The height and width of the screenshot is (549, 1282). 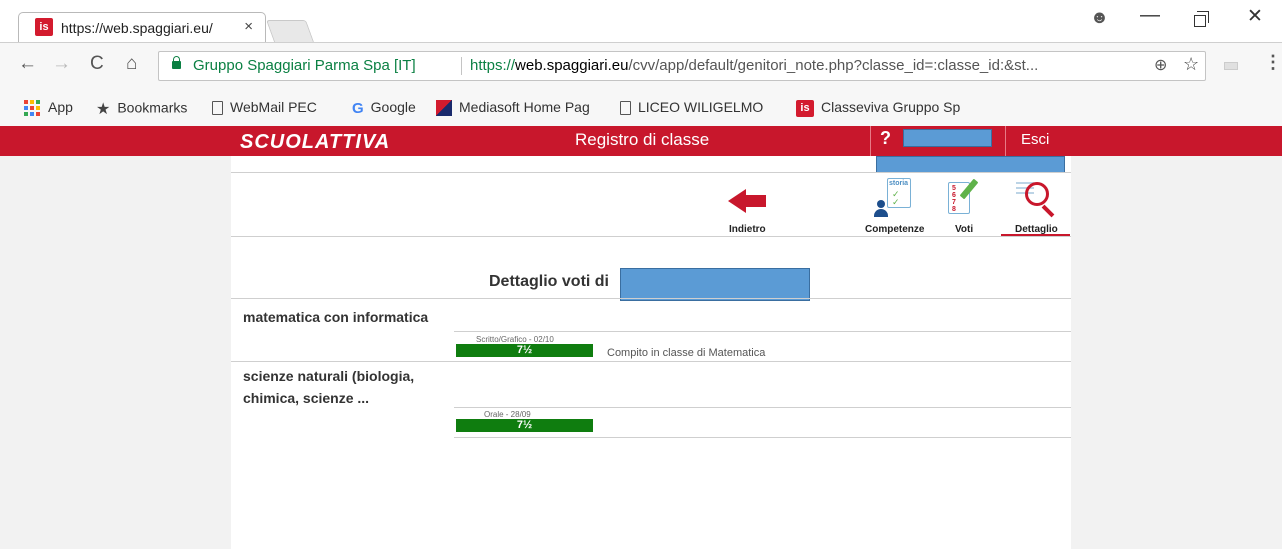 What do you see at coordinates (27, 64) in the screenshot?
I see `back-arrow-icon: ←` at bounding box center [27, 64].